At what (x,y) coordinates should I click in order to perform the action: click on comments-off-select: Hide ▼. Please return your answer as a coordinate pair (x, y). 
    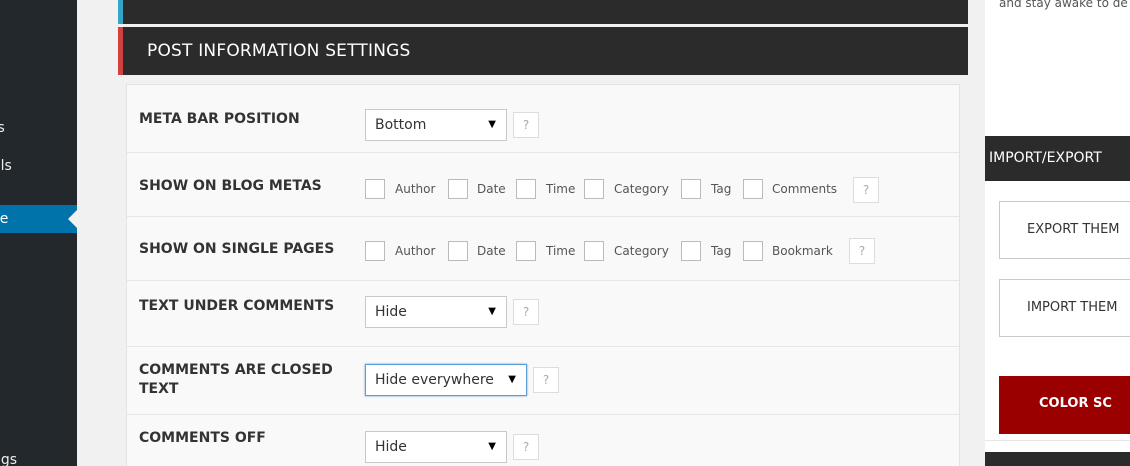
    Looking at the image, I should click on (436, 447).